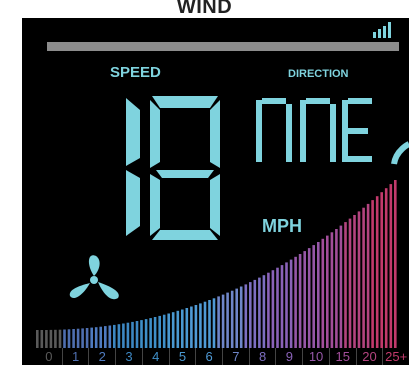 The width and height of the screenshot is (409, 377). I want to click on scale-tick: 3, so click(128, 356).